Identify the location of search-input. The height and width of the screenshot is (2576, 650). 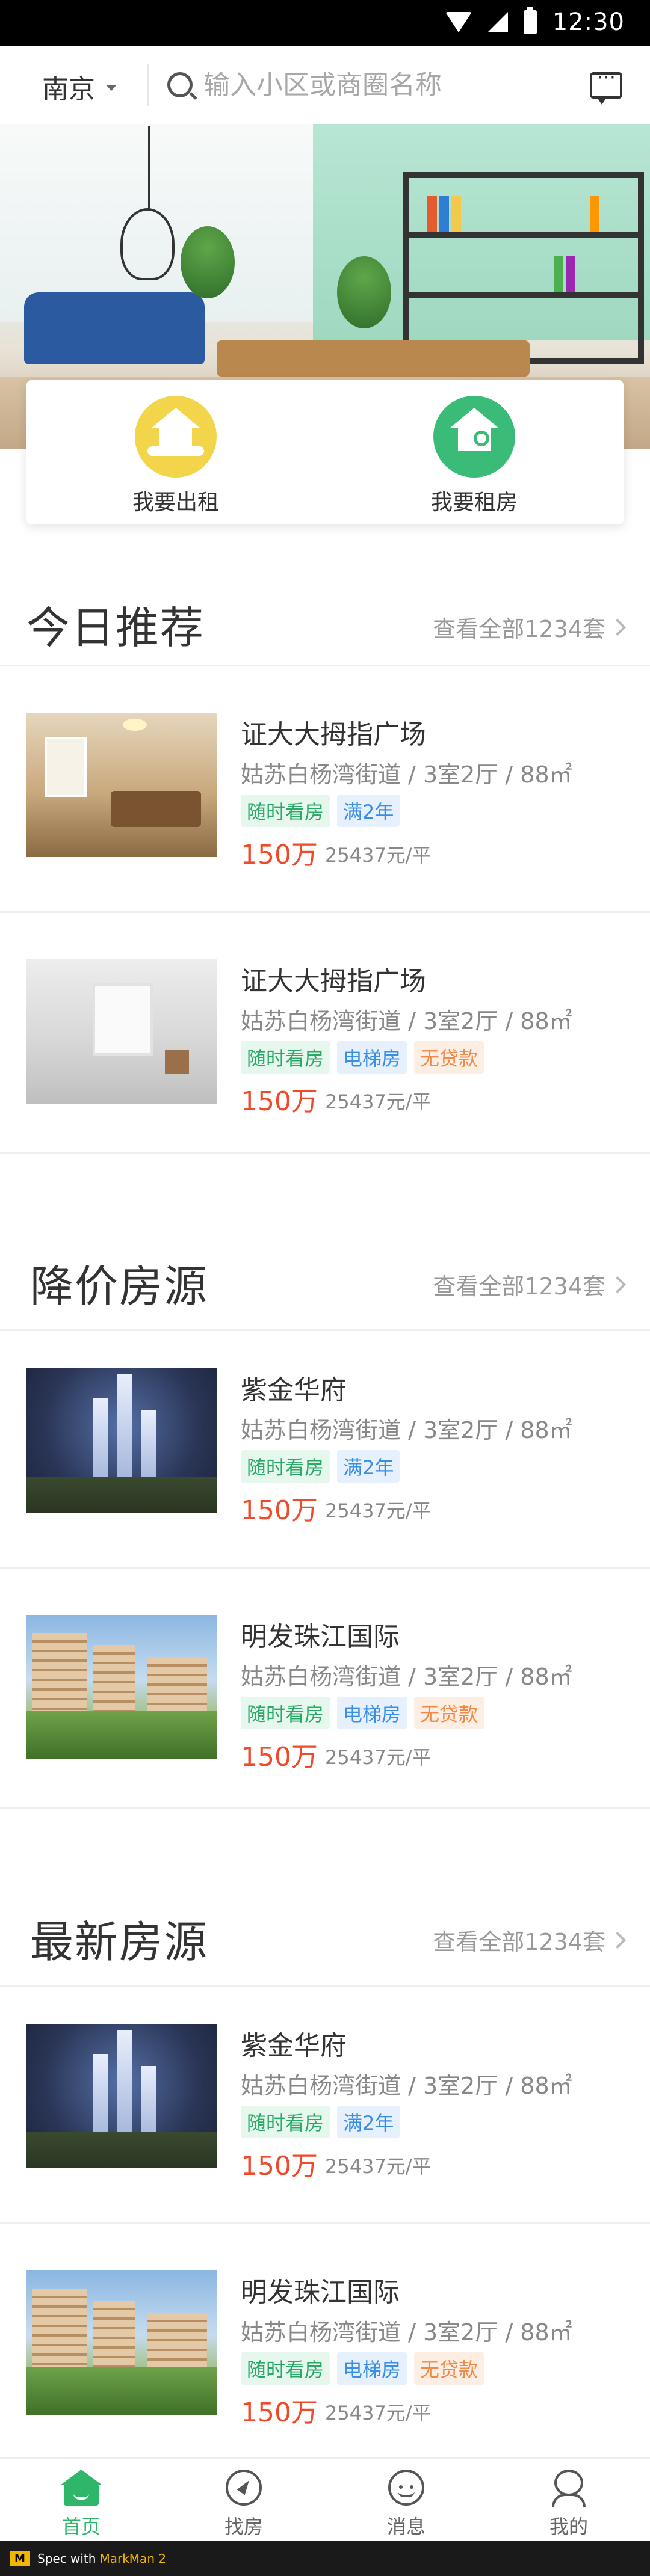
(341, 85).